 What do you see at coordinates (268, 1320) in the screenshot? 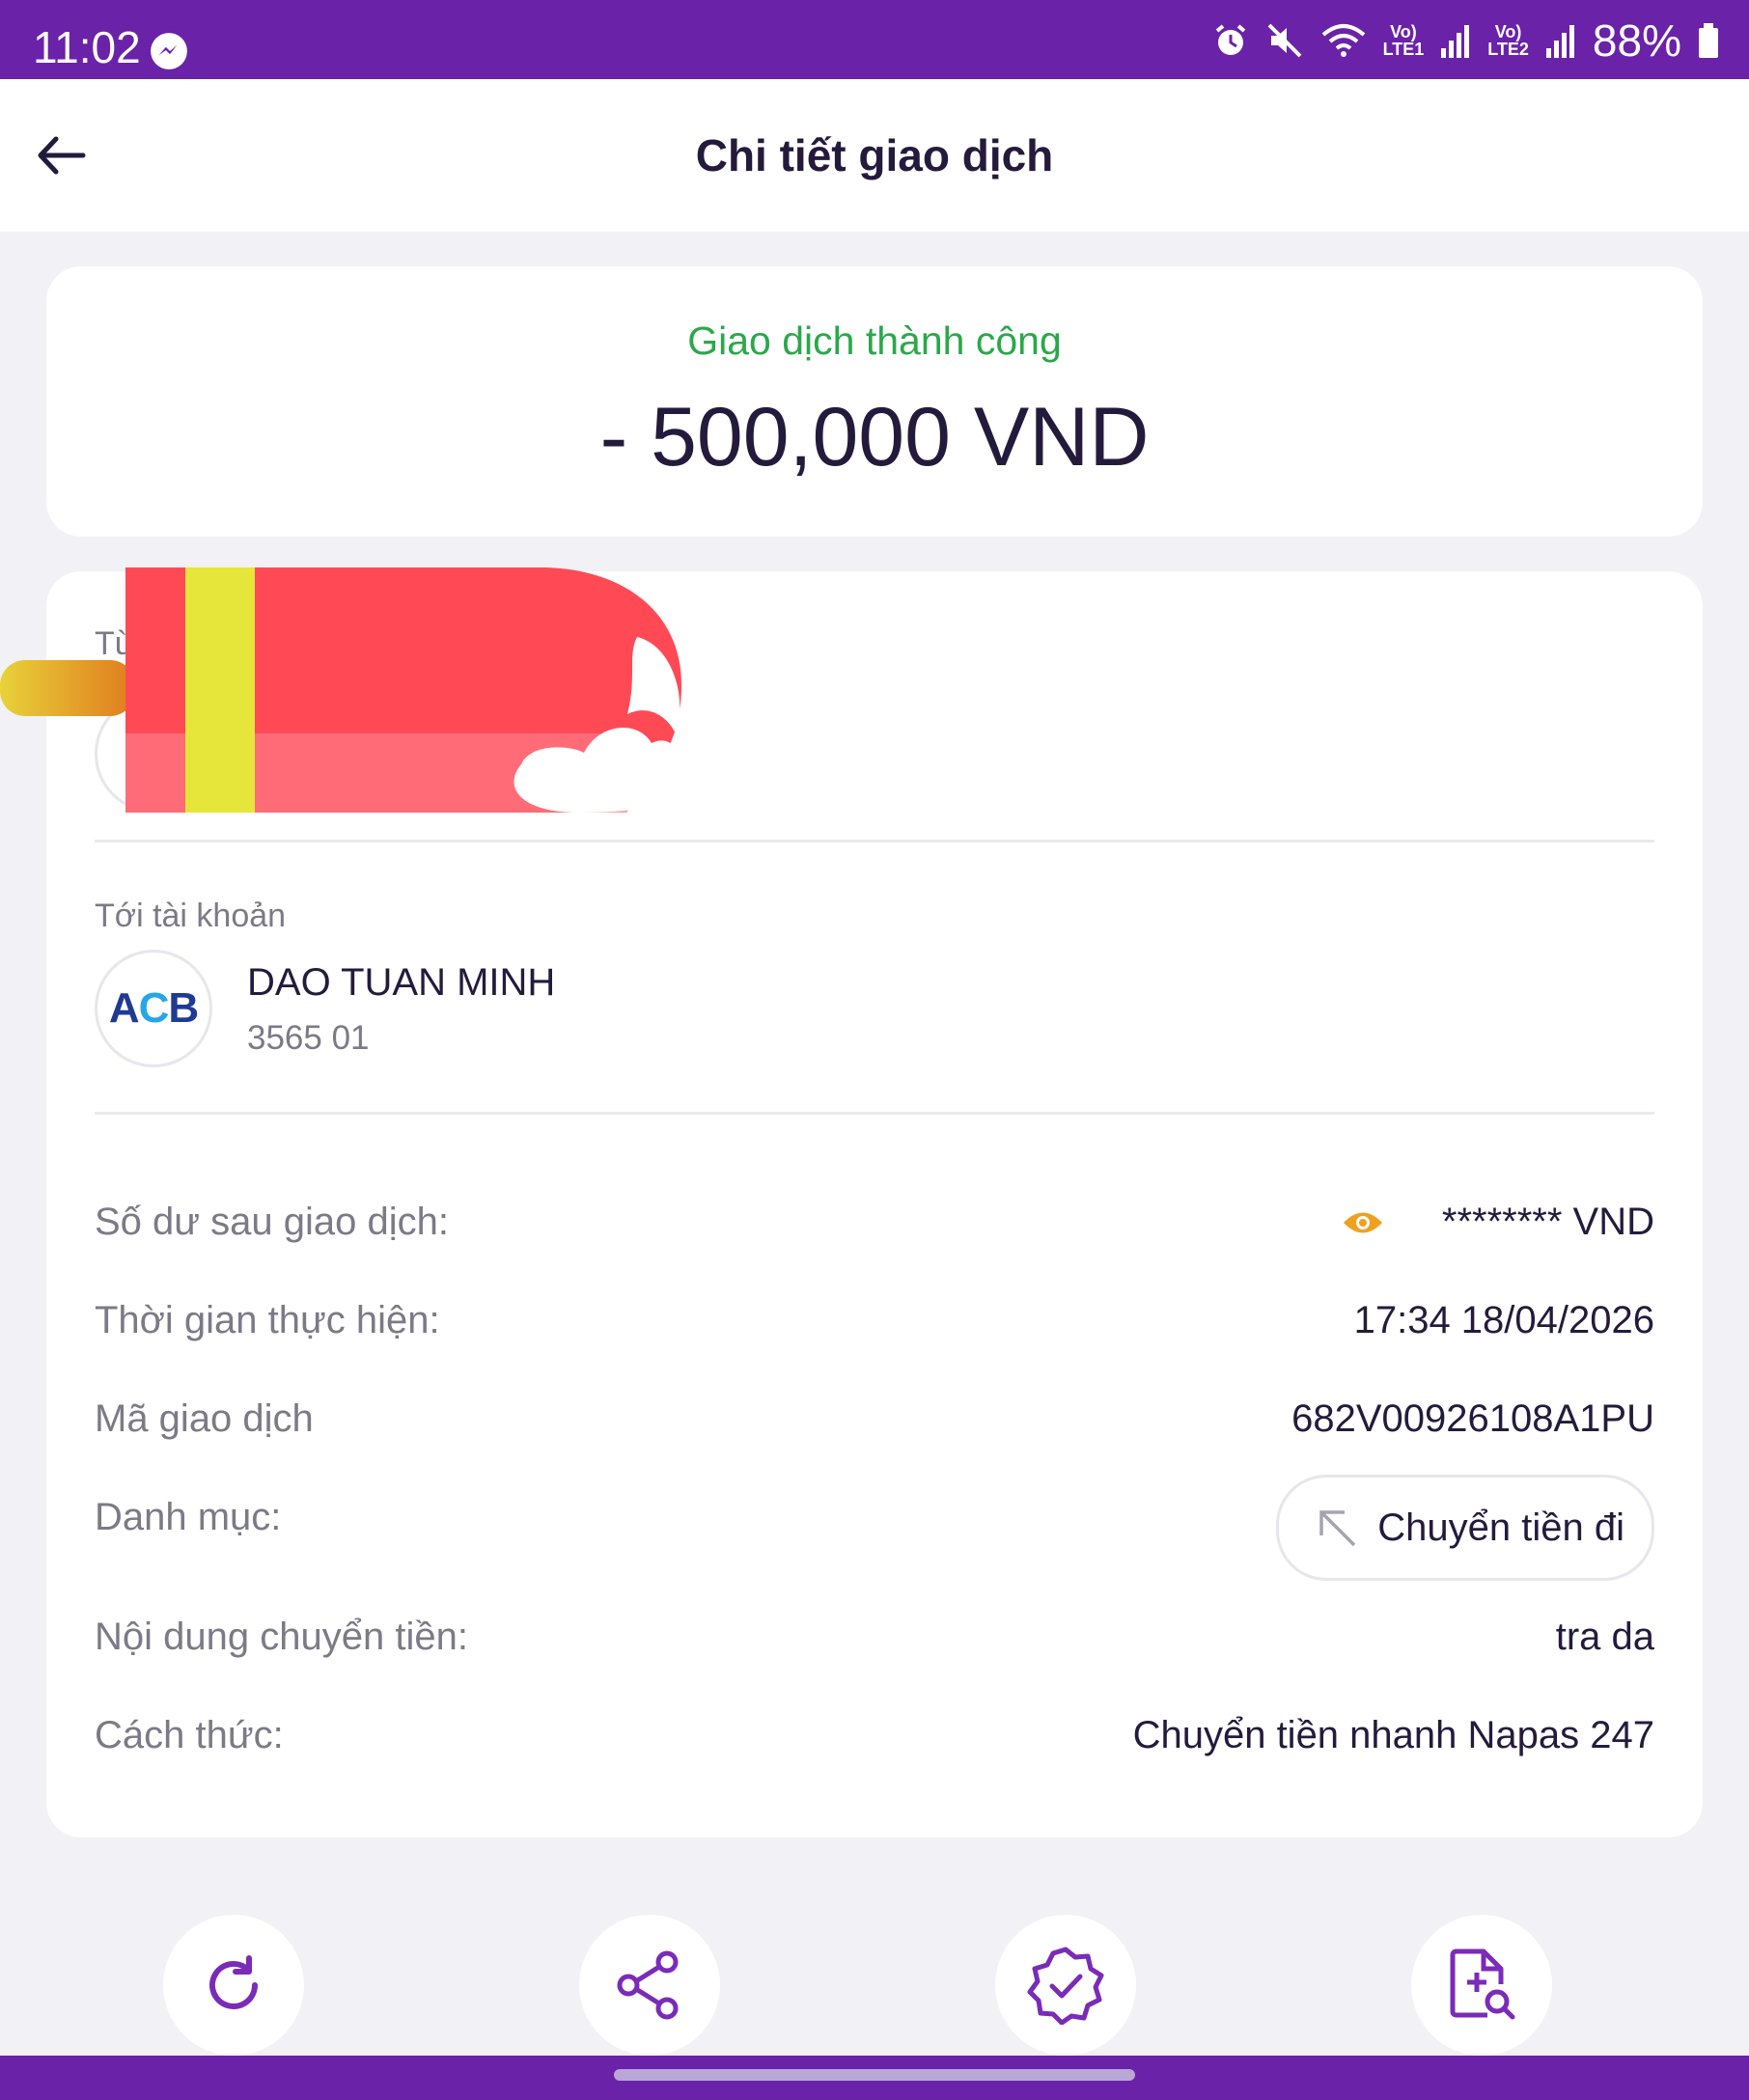
I see `time-label: Thời gian thực hiện:` at bounding box center [268, 1320].